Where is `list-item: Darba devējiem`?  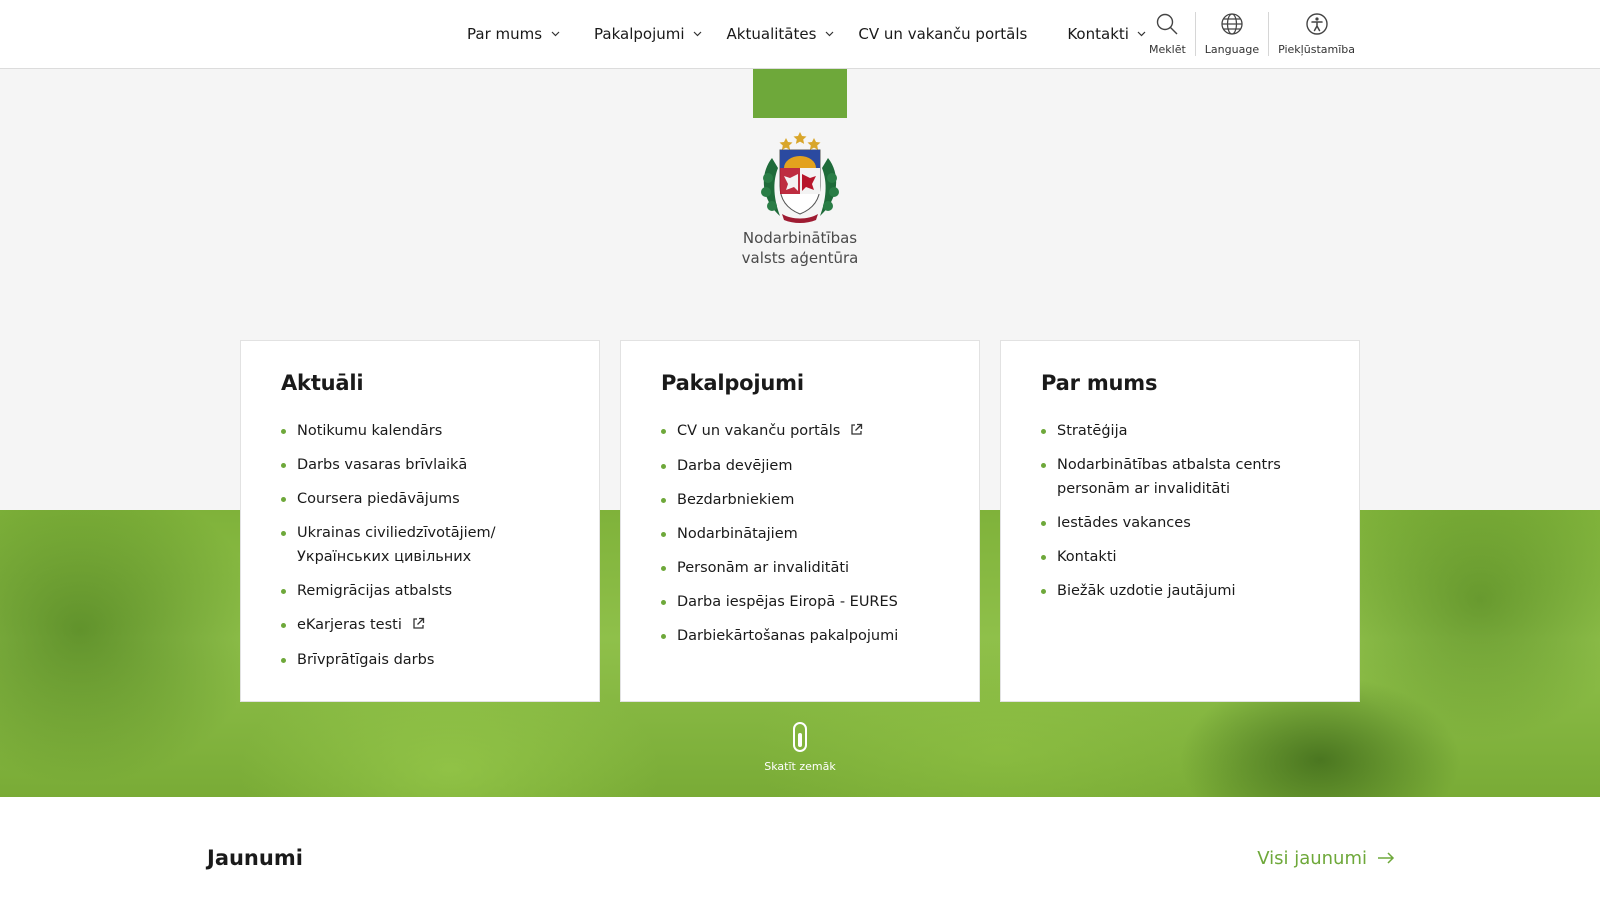 list-item: Darba devējiem is located at coordinates (805, 466).